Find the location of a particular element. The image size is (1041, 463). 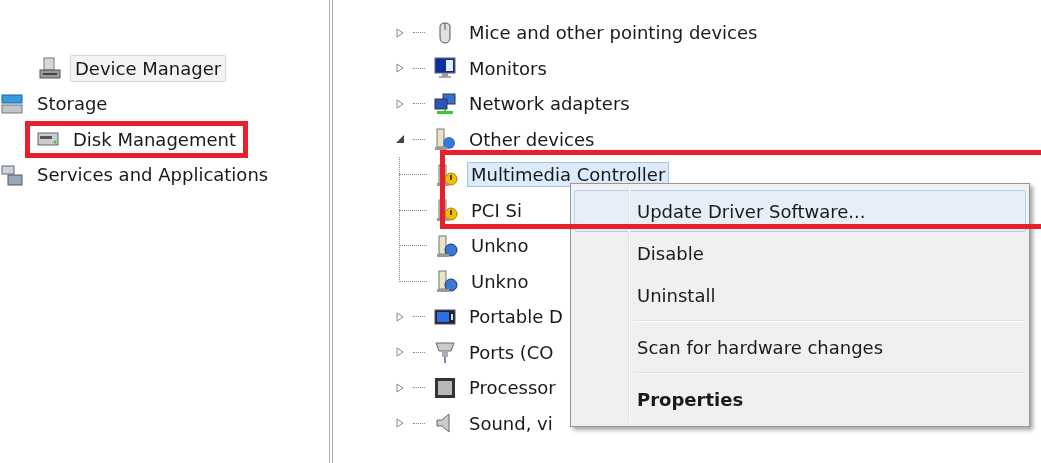

tree-item: Portable D is located at coordinates (516, 317).